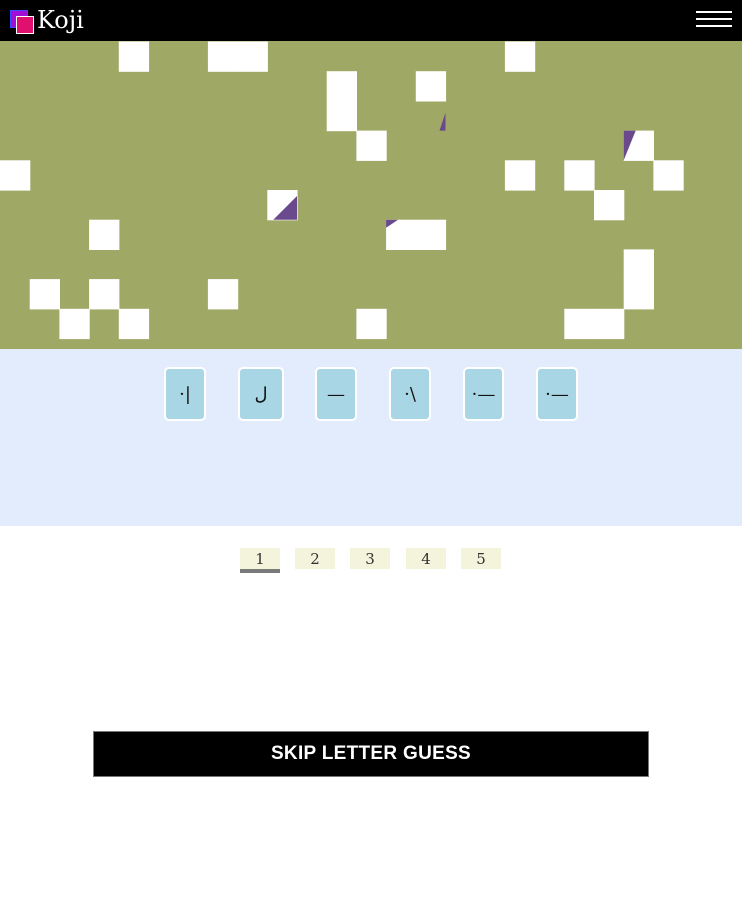  I want to click on tile-glyph: —, so click(336, 394).